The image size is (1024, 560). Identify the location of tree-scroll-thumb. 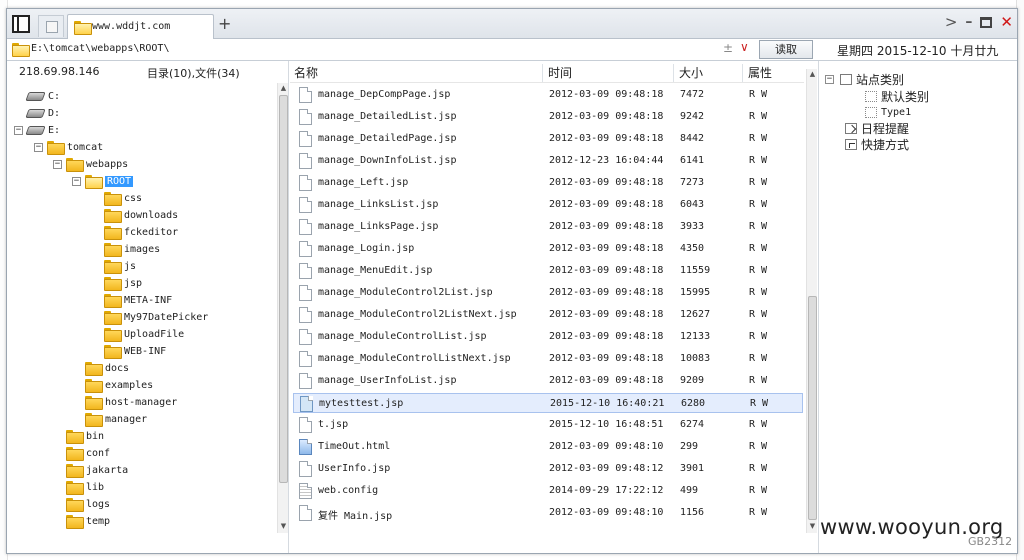
(283, 289).